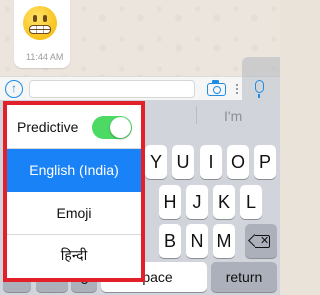 This screenshot has width=320, height=295. Describe the element at coordinates (112, 89) in the screenshot. I see `message-input` at that location.